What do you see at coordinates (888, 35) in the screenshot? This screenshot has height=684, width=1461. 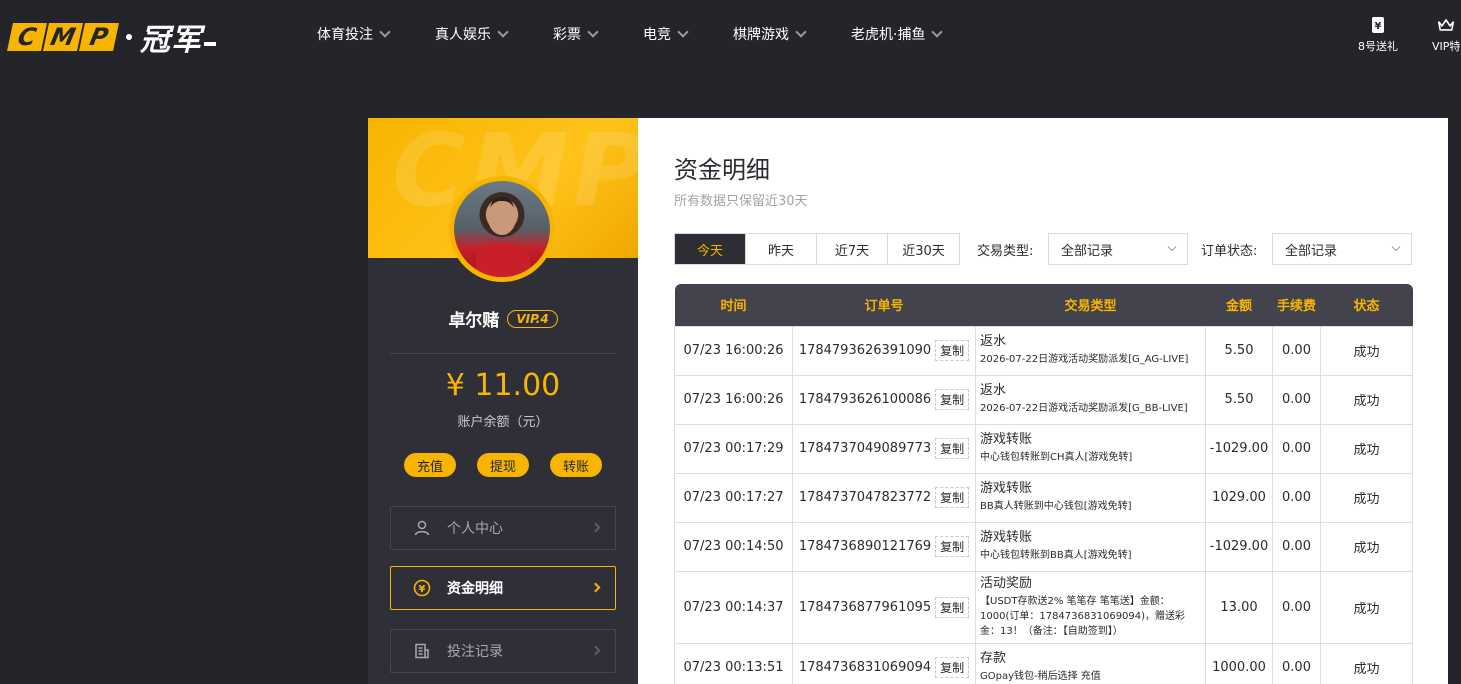 I see `nav-label: 老虎机·捕鱼` at bounding box center [888, 35].